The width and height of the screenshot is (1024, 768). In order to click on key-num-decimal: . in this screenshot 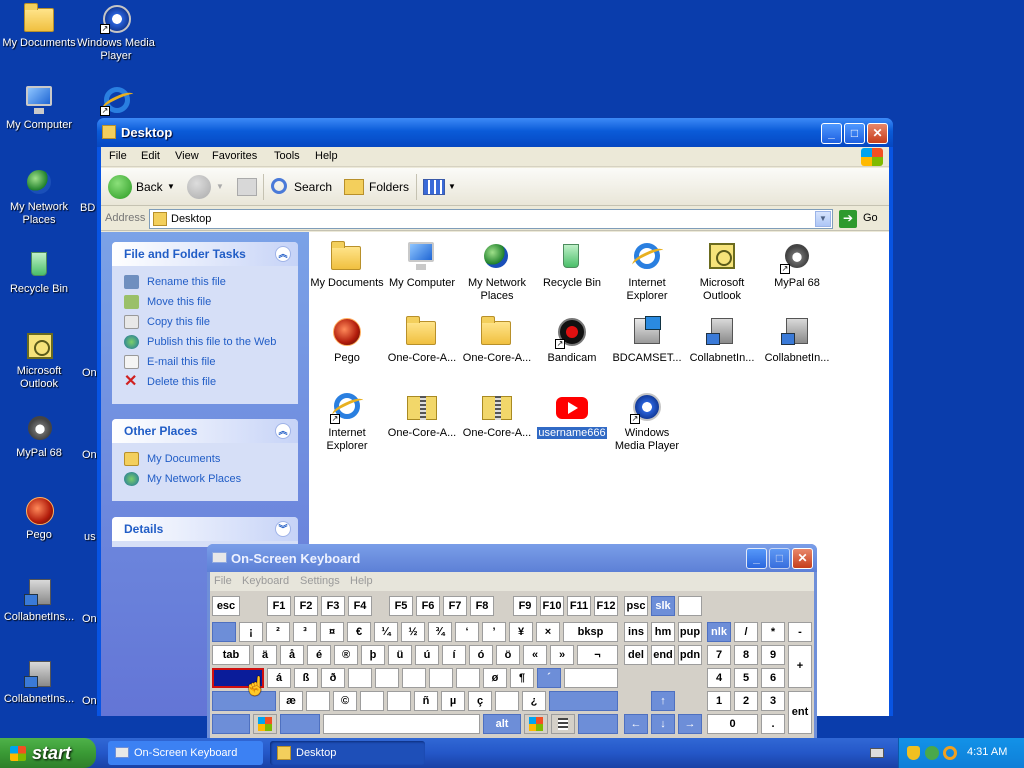, I will do `click(773, 724)`.